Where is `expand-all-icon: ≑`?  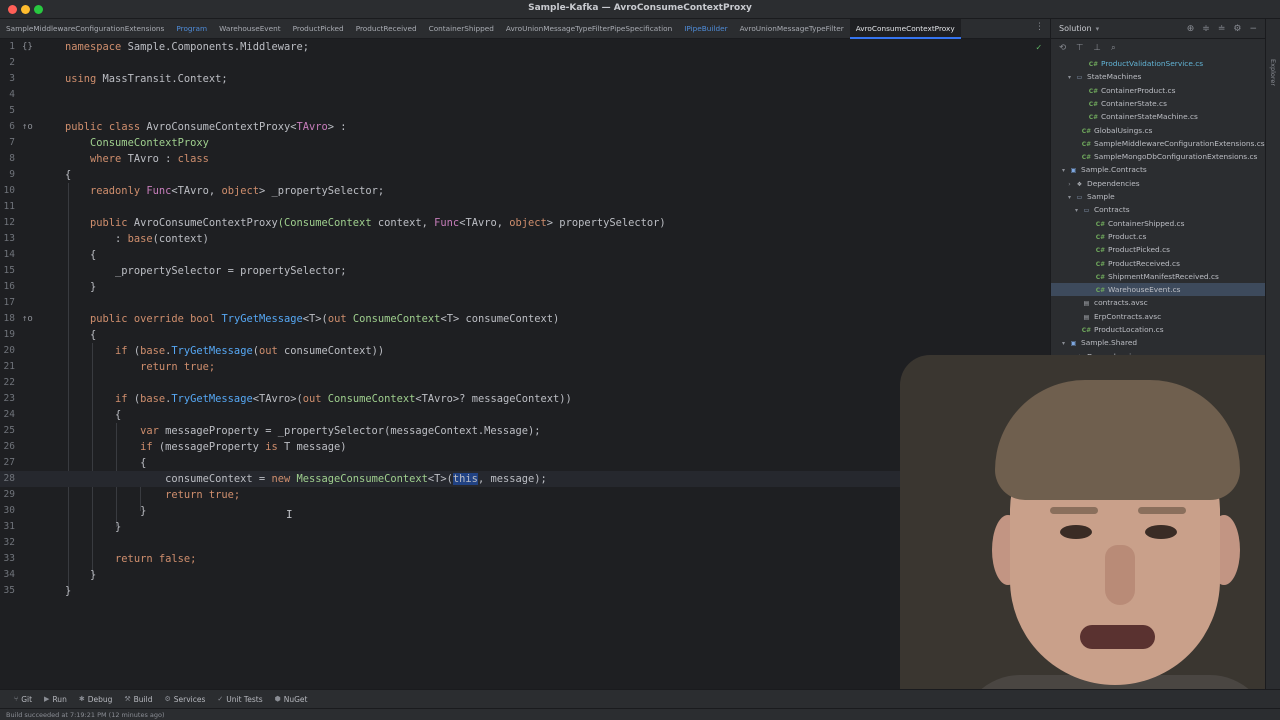
expand-all-icon: ≑ is located at coordinates (1206, 29).